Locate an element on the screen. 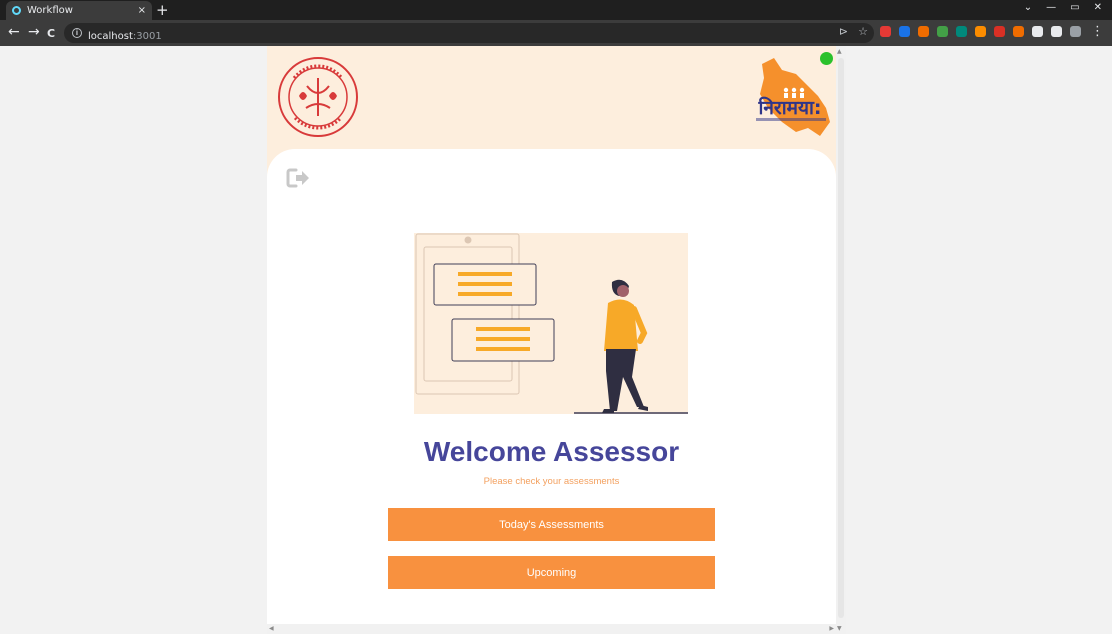 The height and width of the screenshot is (634, 1112). tab-title: Workflow is located at coordinates (50, 10).